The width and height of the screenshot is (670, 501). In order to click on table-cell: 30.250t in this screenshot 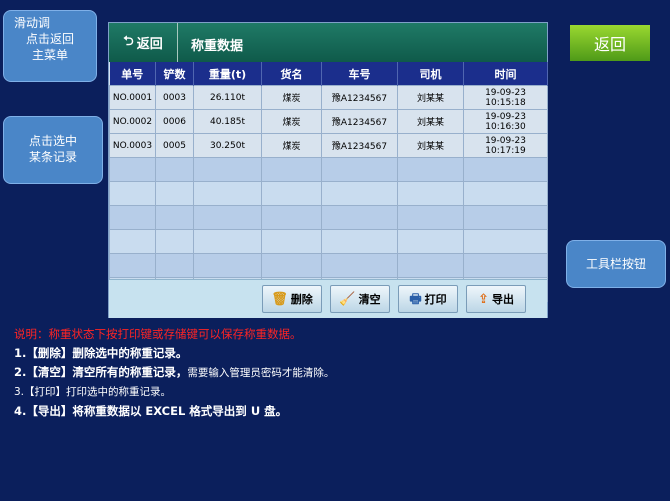, I will do `click(227, 145)`.